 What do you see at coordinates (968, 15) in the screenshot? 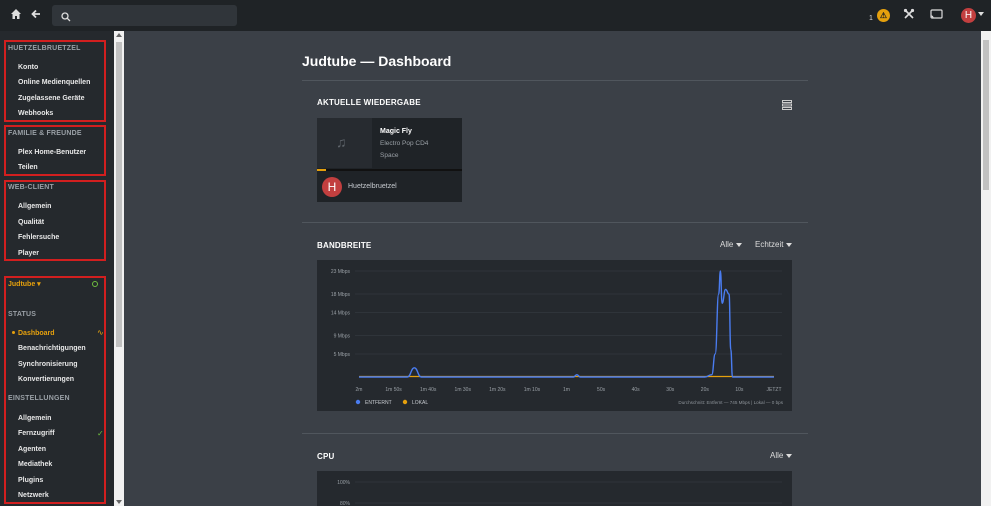
I see `user-avatar: H` at bounding box center [968, 15].